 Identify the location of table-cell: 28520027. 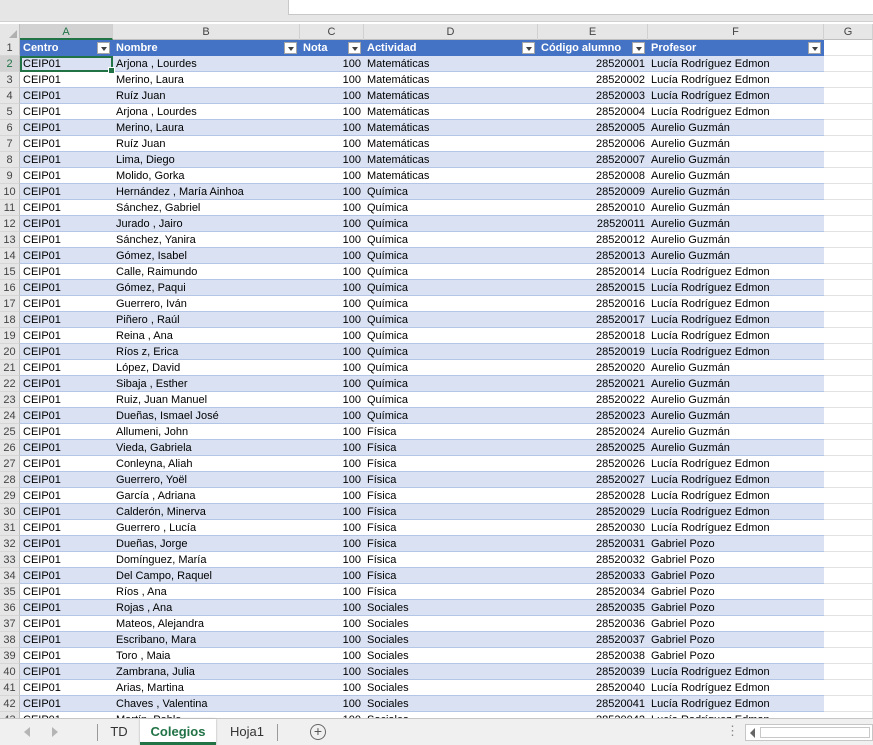
(593, 480).